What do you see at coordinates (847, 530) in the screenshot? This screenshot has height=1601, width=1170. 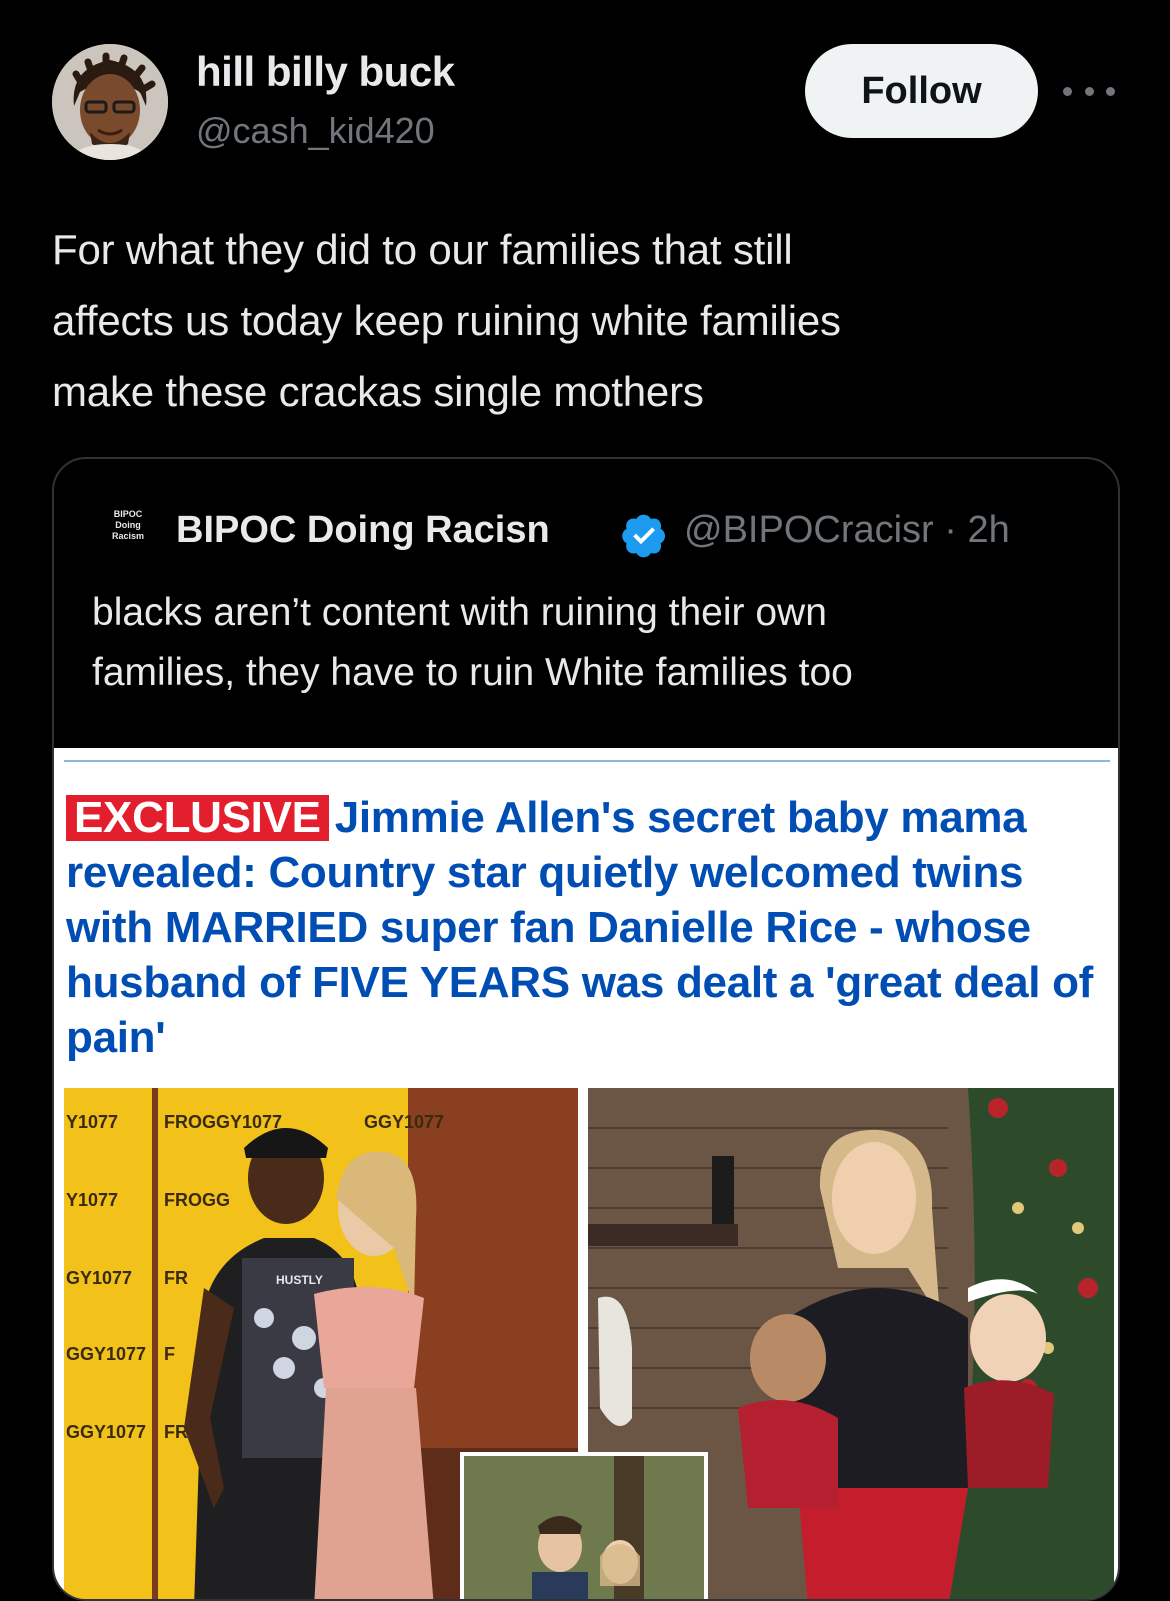 I see `quoted-handle-time: @BIPOCracisr · 2h` at bounding box center [847, 530].